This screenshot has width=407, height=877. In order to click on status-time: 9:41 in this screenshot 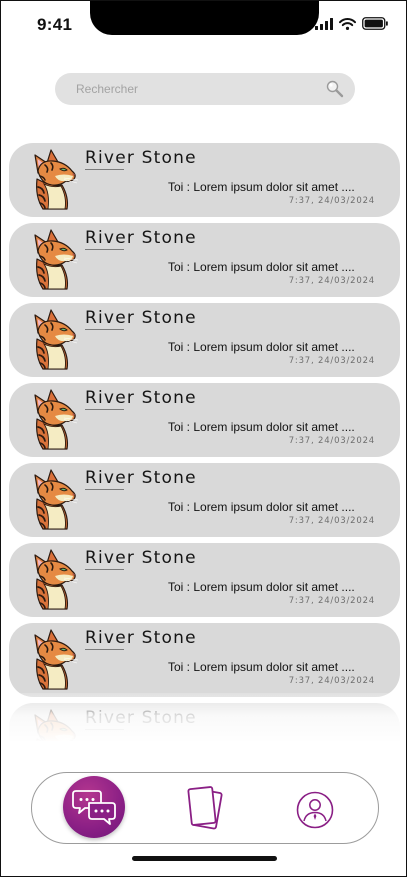, I will do `click(55, 24)`.